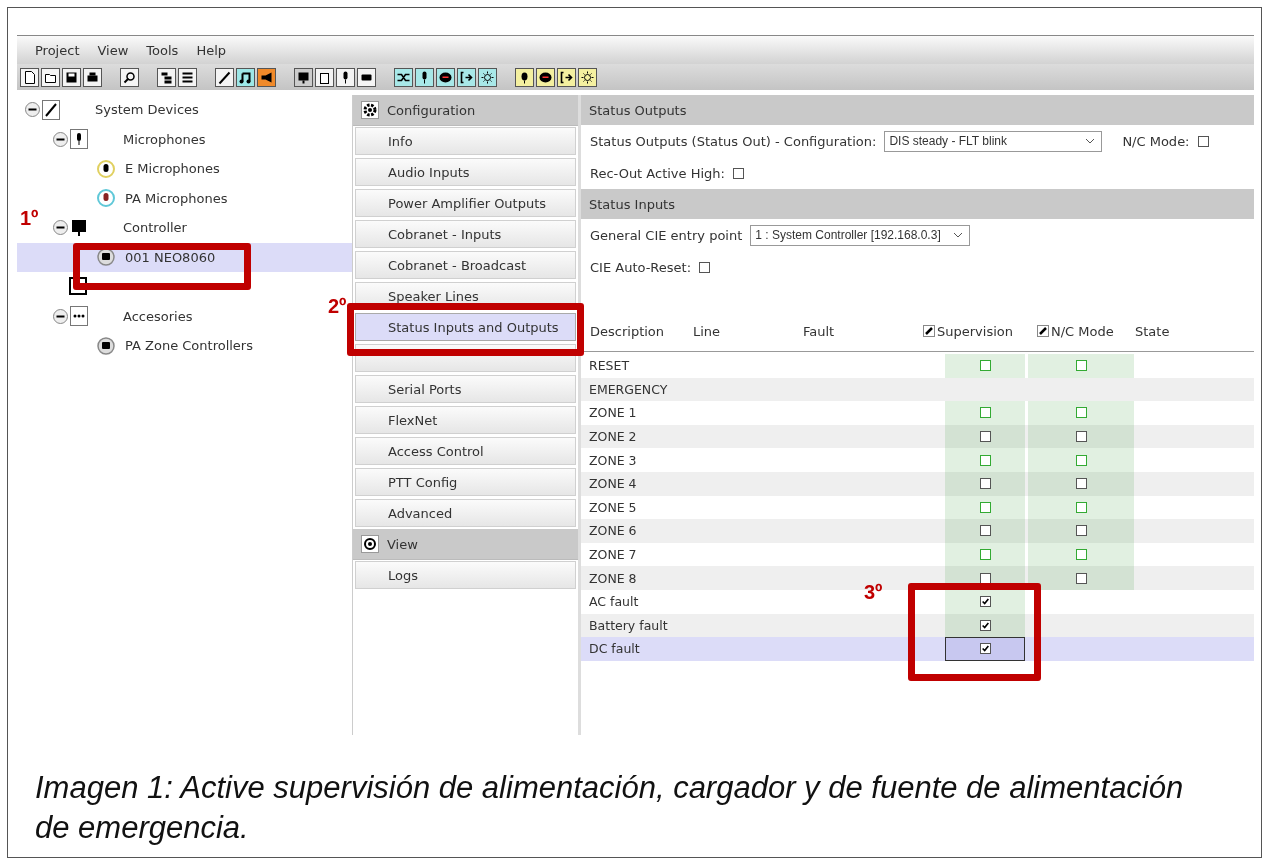  What do you see at coordinates (303, 77) in the screenshot?
I see `monitor-icon` at bounding box center [303, 77].